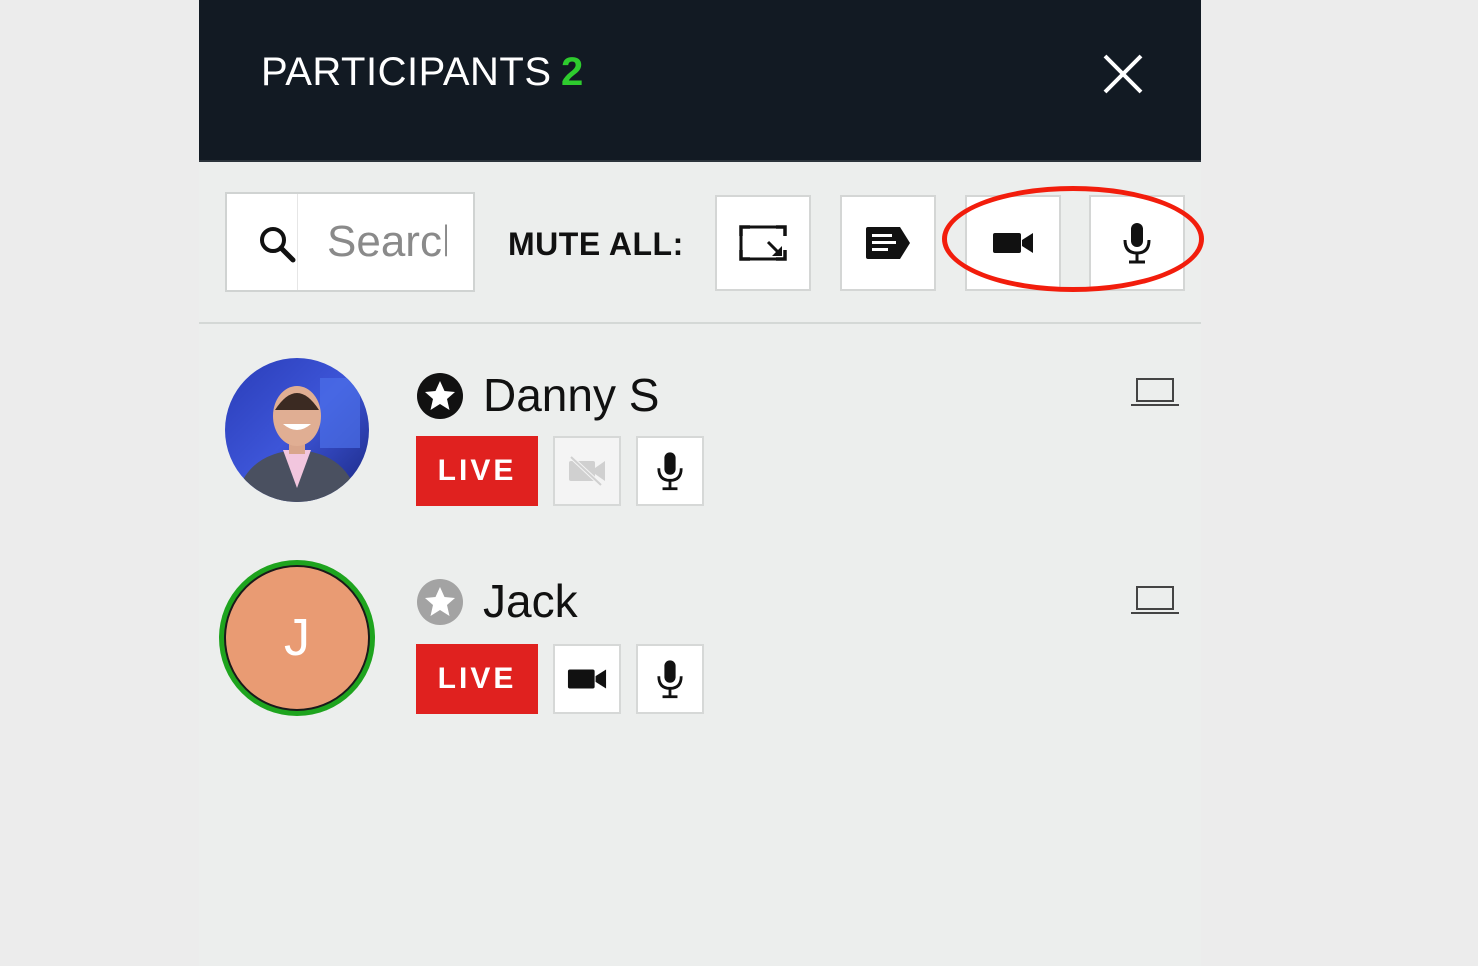 The height and width of the screenshot is (966, 1478). What do you see at coordinates (406, 72) in the screenshot?
I see `panel-title: PARTICIPANTS` at bounding box center [406, 72].